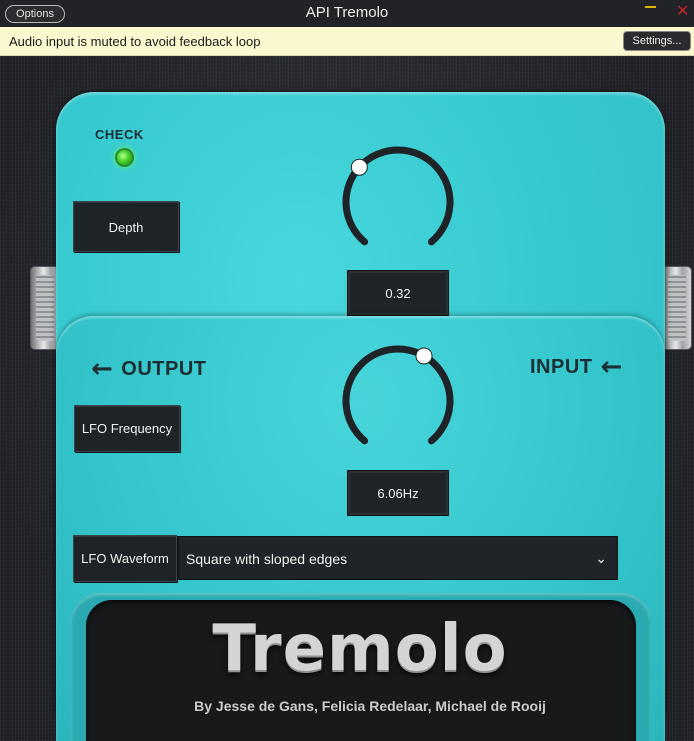  What do you see at coordinates (267, 559) in the screenshot?
I see `lfo-waveform-selected: Square with sloped edges` at bounding box center [267, 559].